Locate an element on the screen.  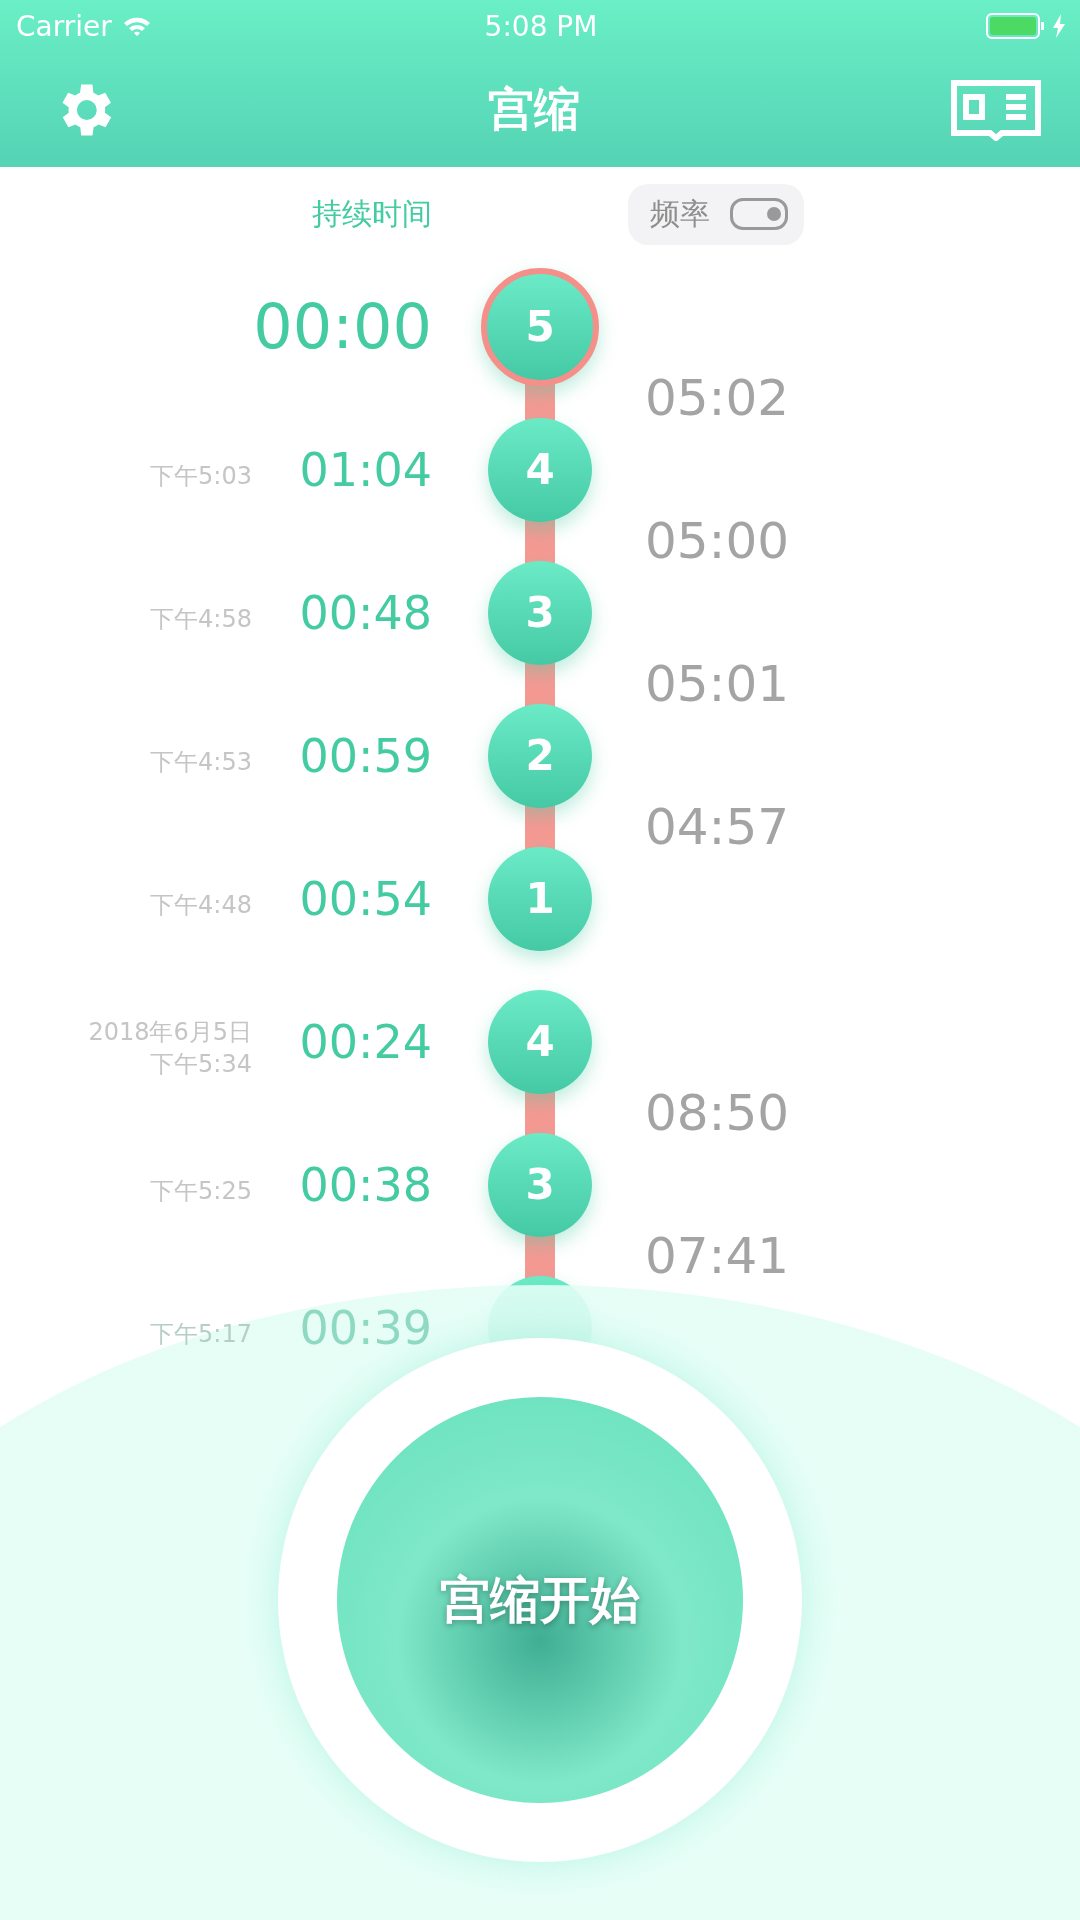
interval-value: 07:41 is located at coordinates (718, 1256).